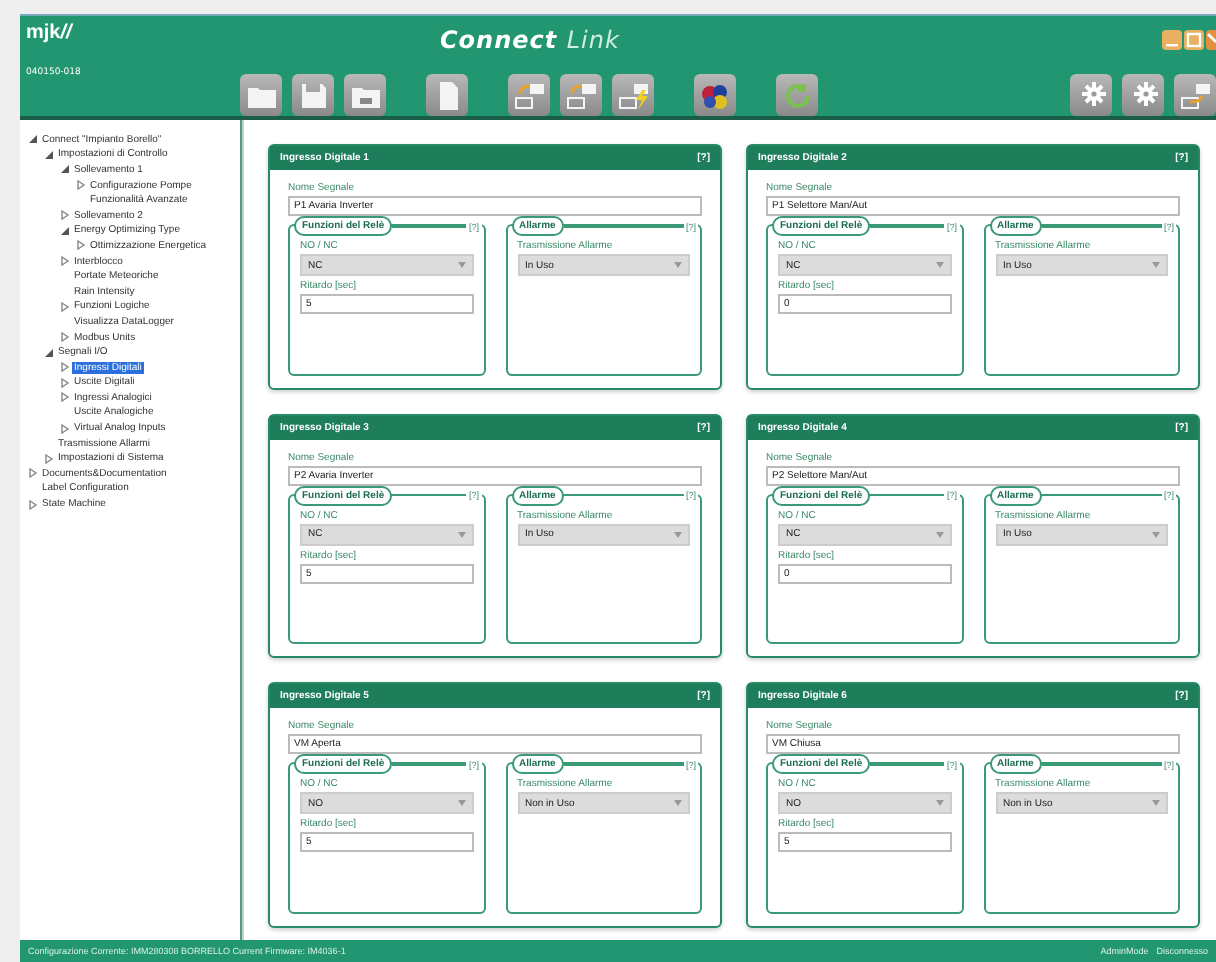  Describe the element at coordinates (633, 95) in the screenshot. I see `lightning-device-icon` at that location.